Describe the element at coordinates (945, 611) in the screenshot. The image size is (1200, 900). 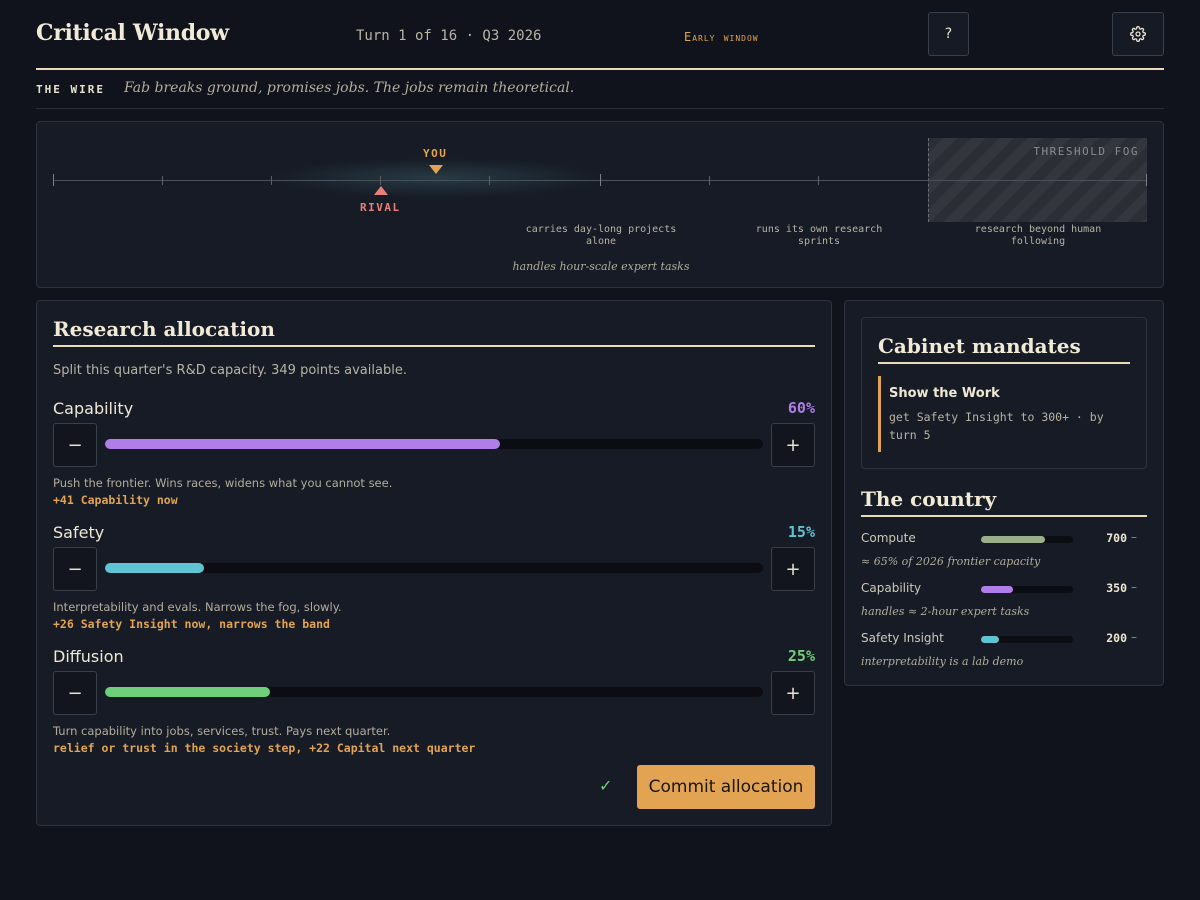
I see `stat-note: handles ≈ 2-hour expert tasks` at that location.